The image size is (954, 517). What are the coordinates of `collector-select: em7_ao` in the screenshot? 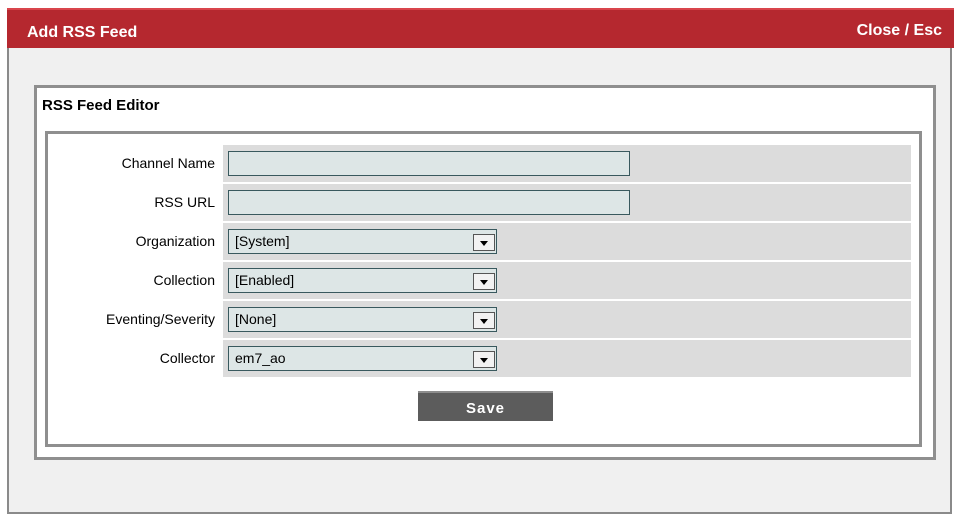 It's located at (362, 358).